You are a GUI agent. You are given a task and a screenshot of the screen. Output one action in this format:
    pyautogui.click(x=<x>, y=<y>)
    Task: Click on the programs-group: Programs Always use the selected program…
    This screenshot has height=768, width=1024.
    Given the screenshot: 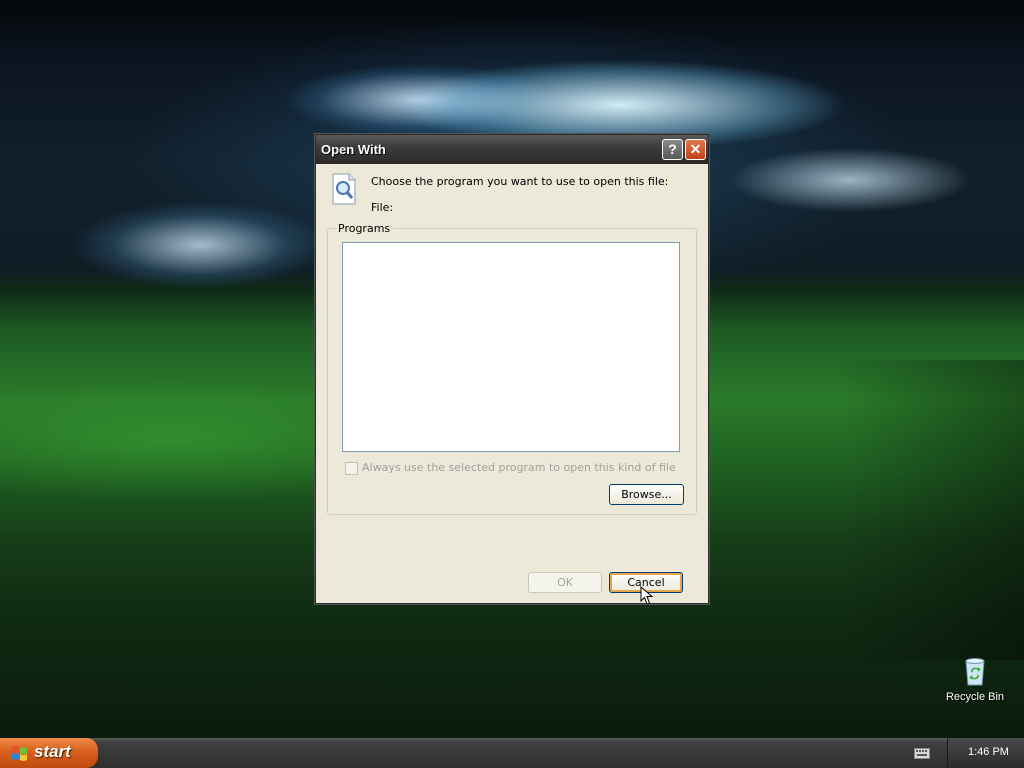 What is the action you would take?
    pyautogui.click(x=512, y=368)
    